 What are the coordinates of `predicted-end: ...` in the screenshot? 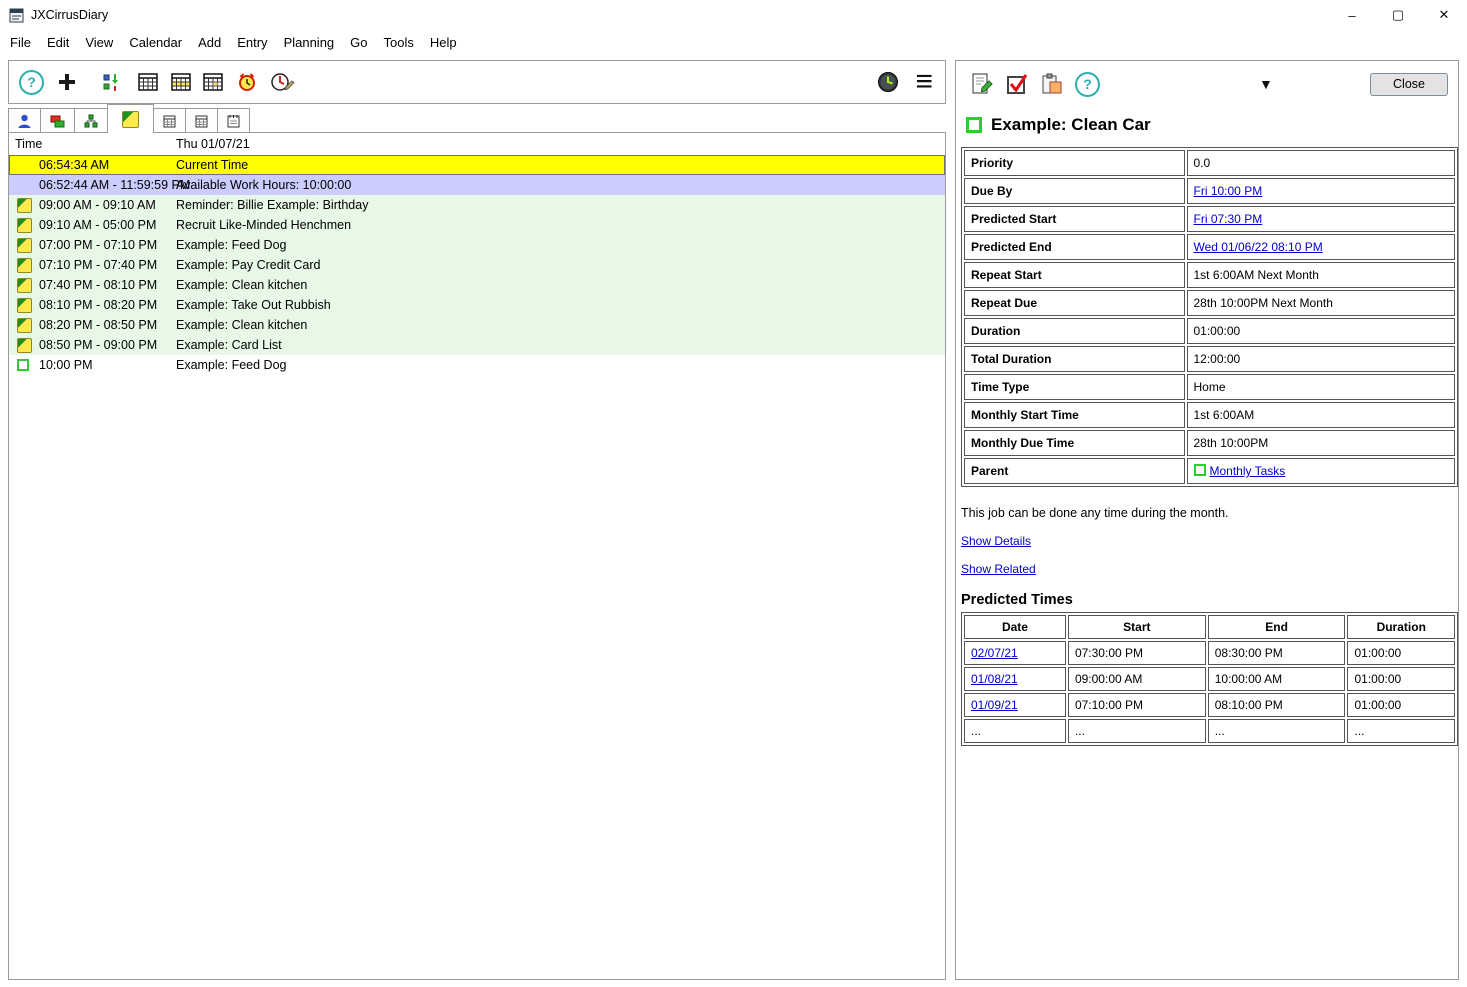 It's located at (1276, 731).